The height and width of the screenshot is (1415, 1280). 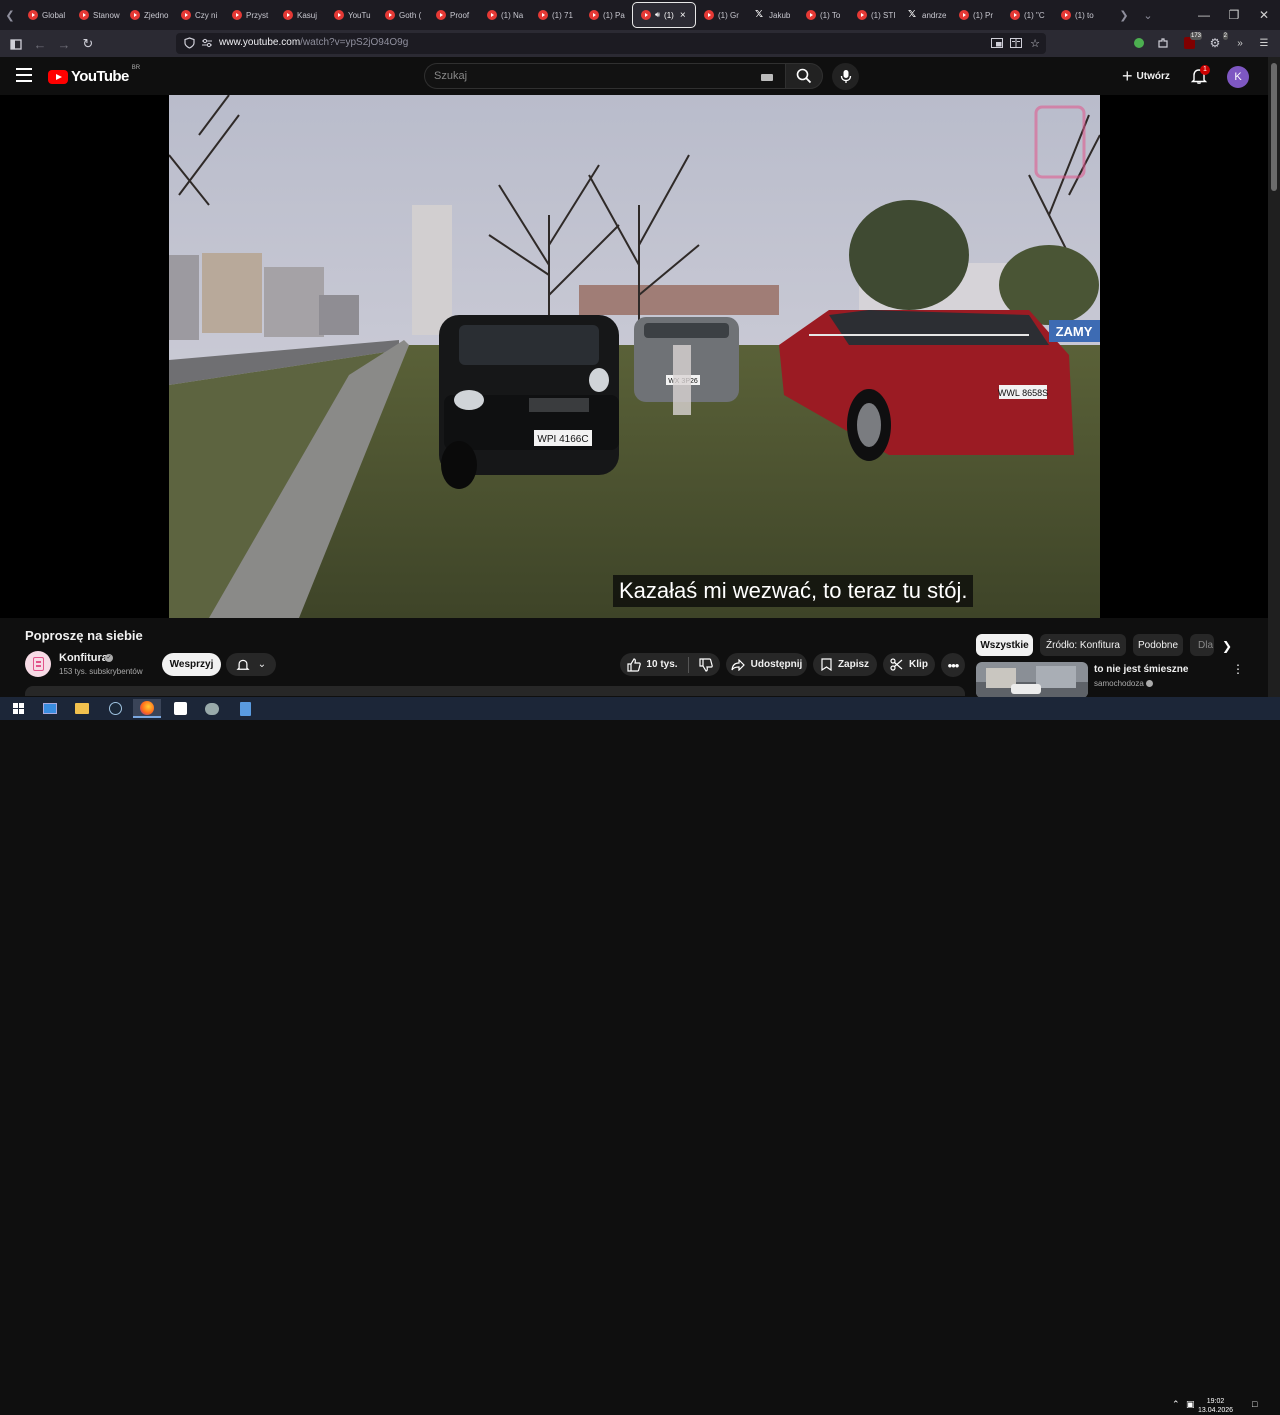 What do you see at coordinates (845, 664) in the screenshot?
I see `save-button: Zapisz` at bounding box center [845, 664].